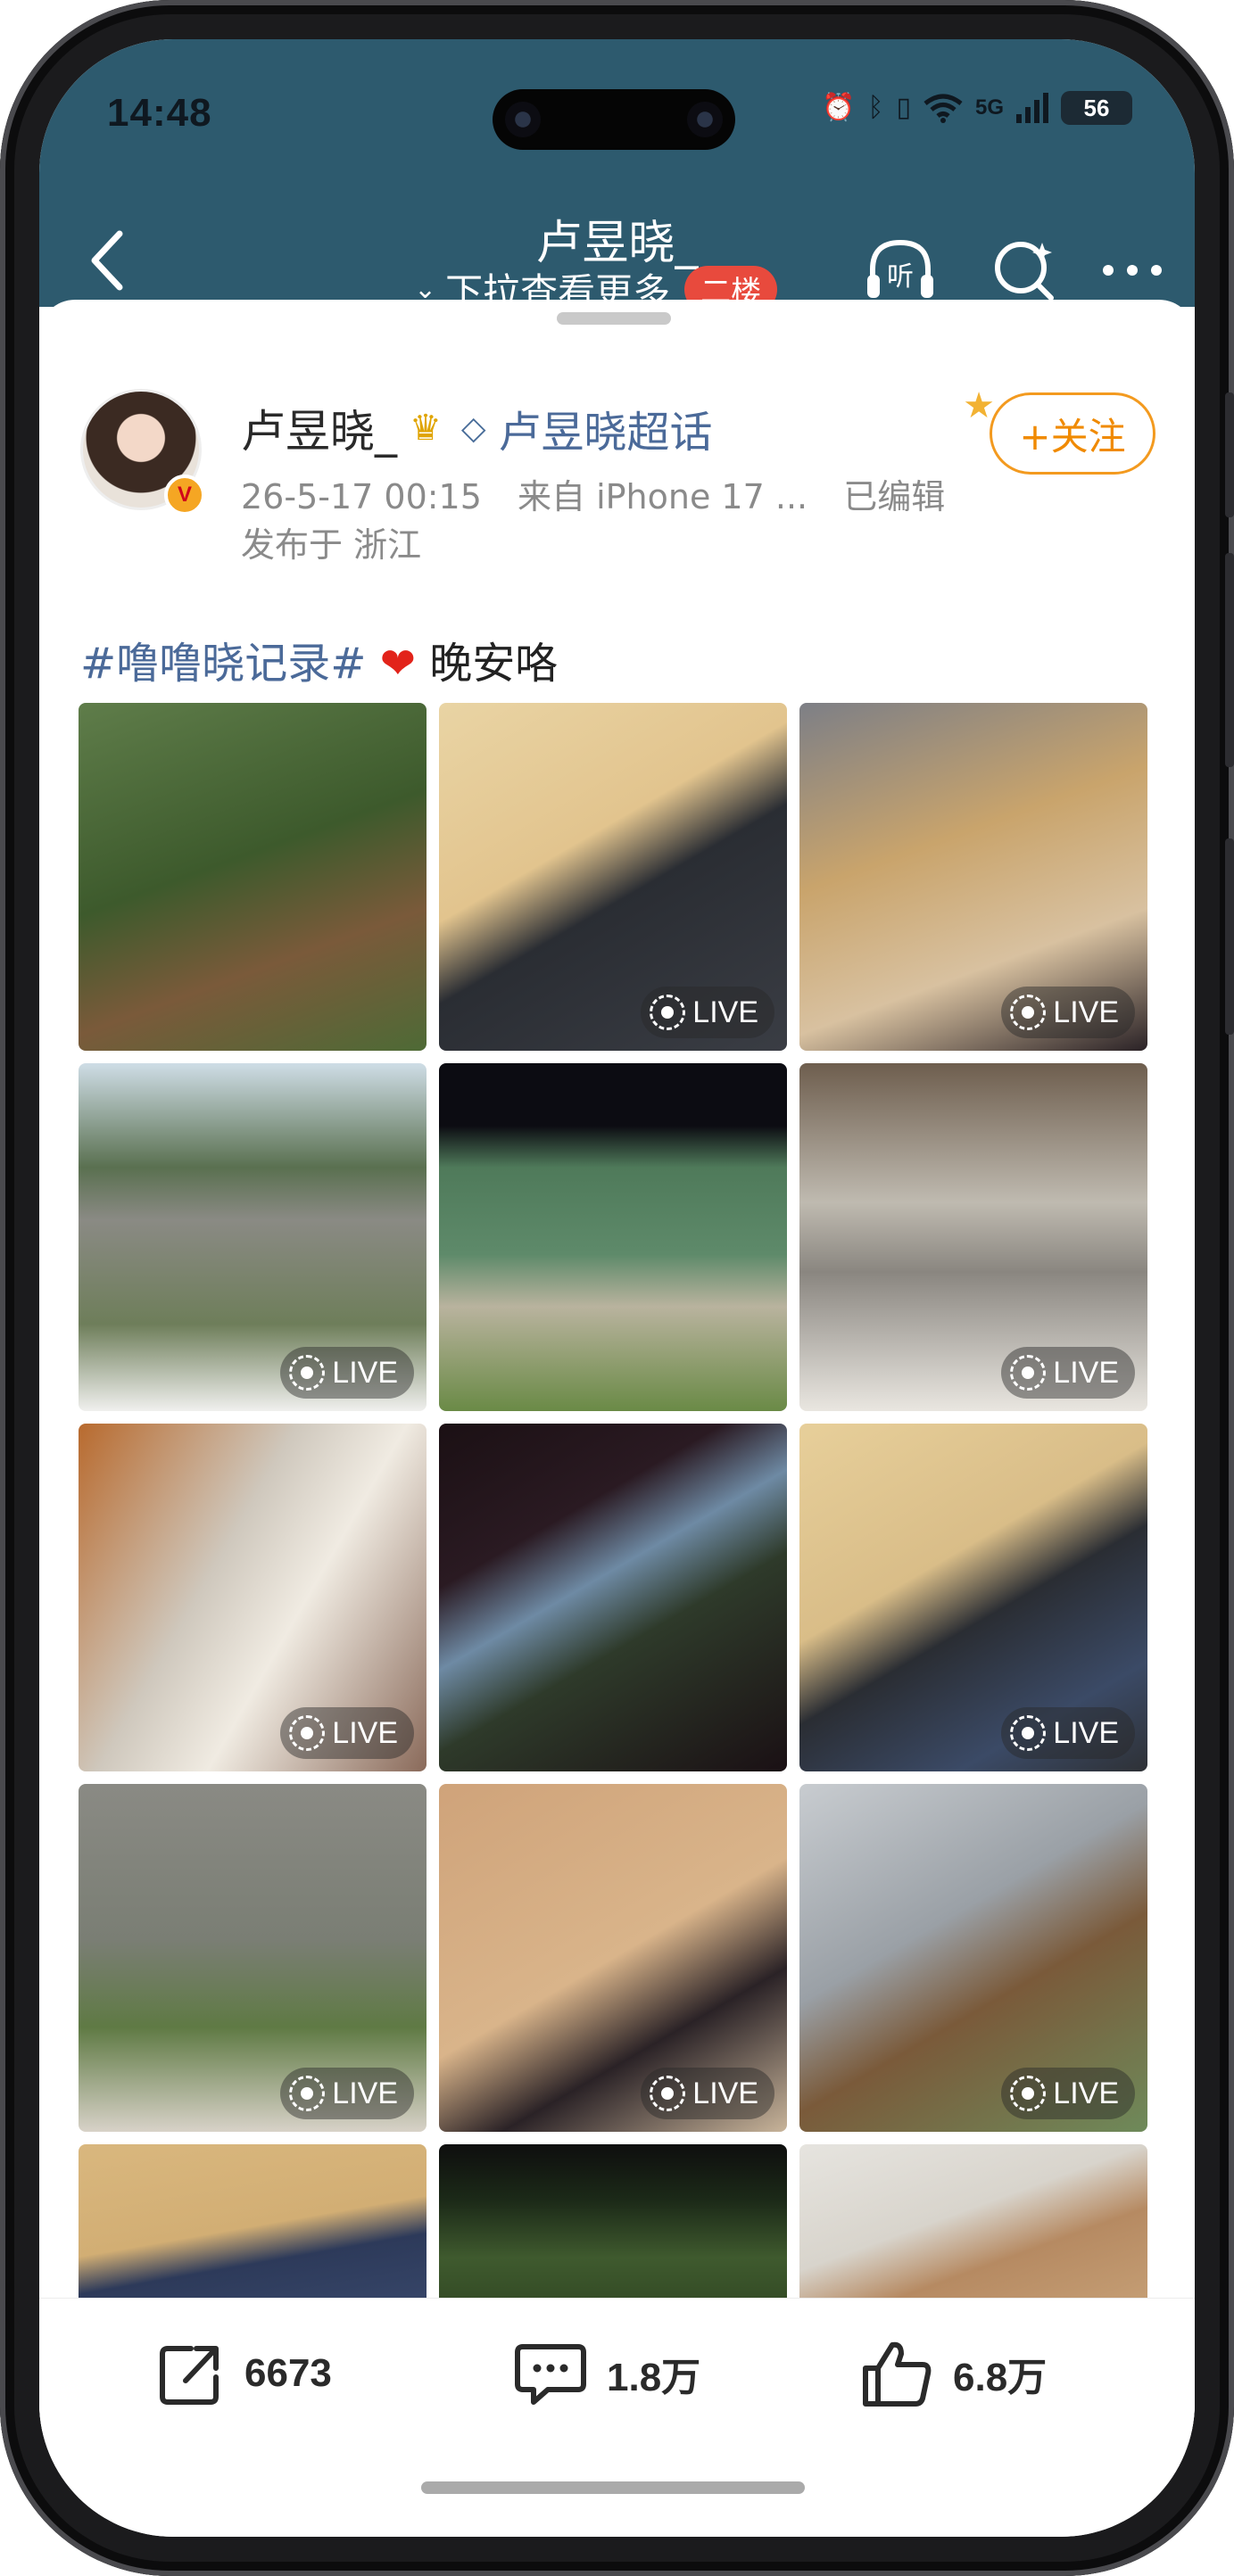  What do you see at coordinates (1072, 434) in the screenshot?
I see `follow-button: +关注` at bounding box center [1072, 434].